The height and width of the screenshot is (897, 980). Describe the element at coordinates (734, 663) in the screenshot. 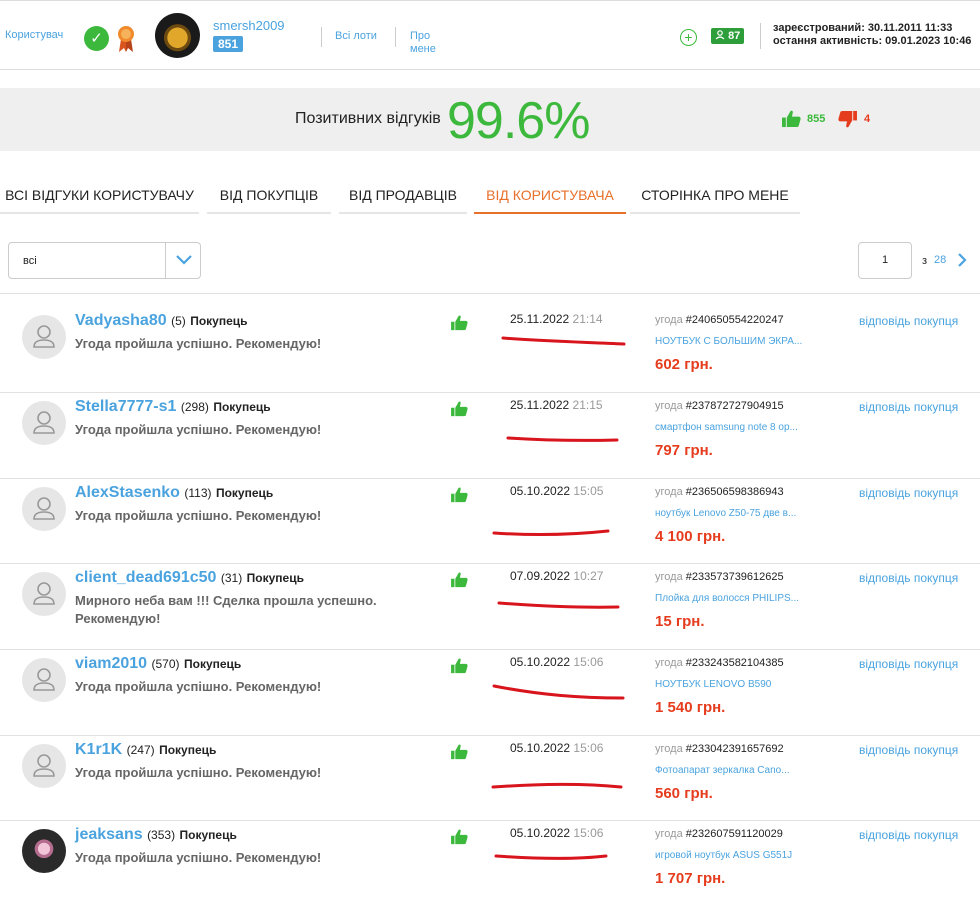

I see `deal-id-value: #233243582104385` at that location.